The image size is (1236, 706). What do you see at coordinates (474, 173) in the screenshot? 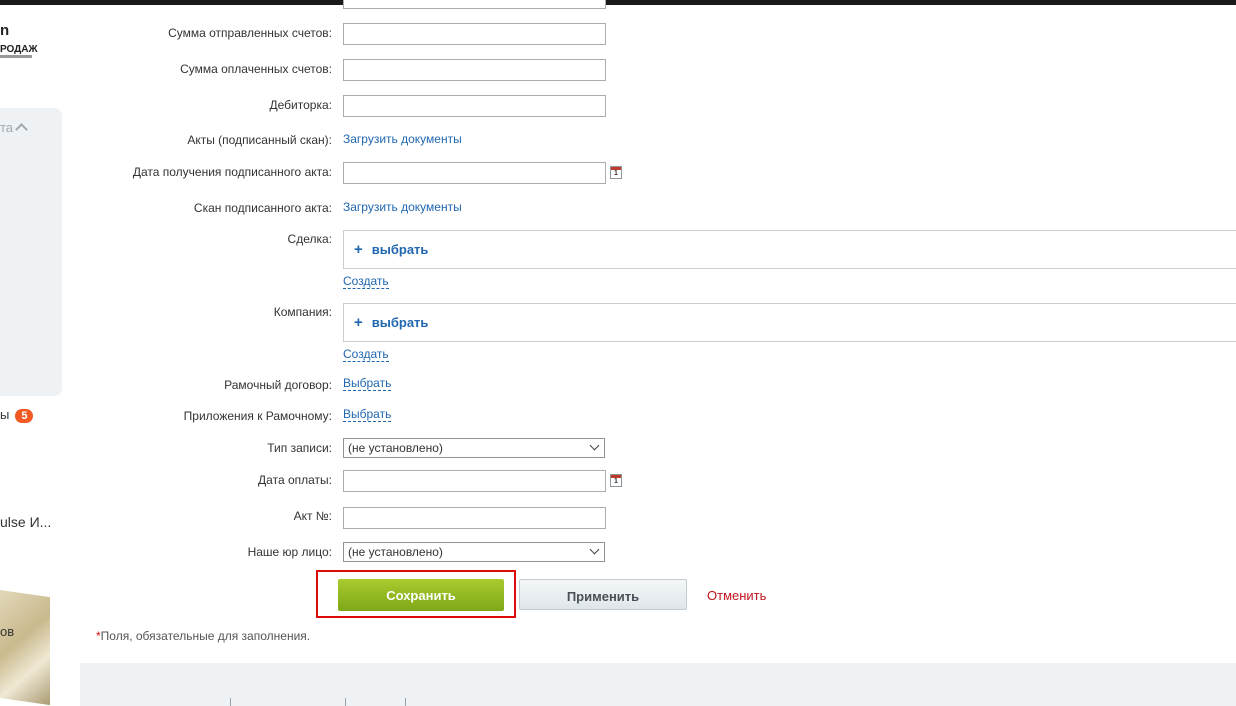
I see `act-received-date-input` at bounding box center [474, 173].